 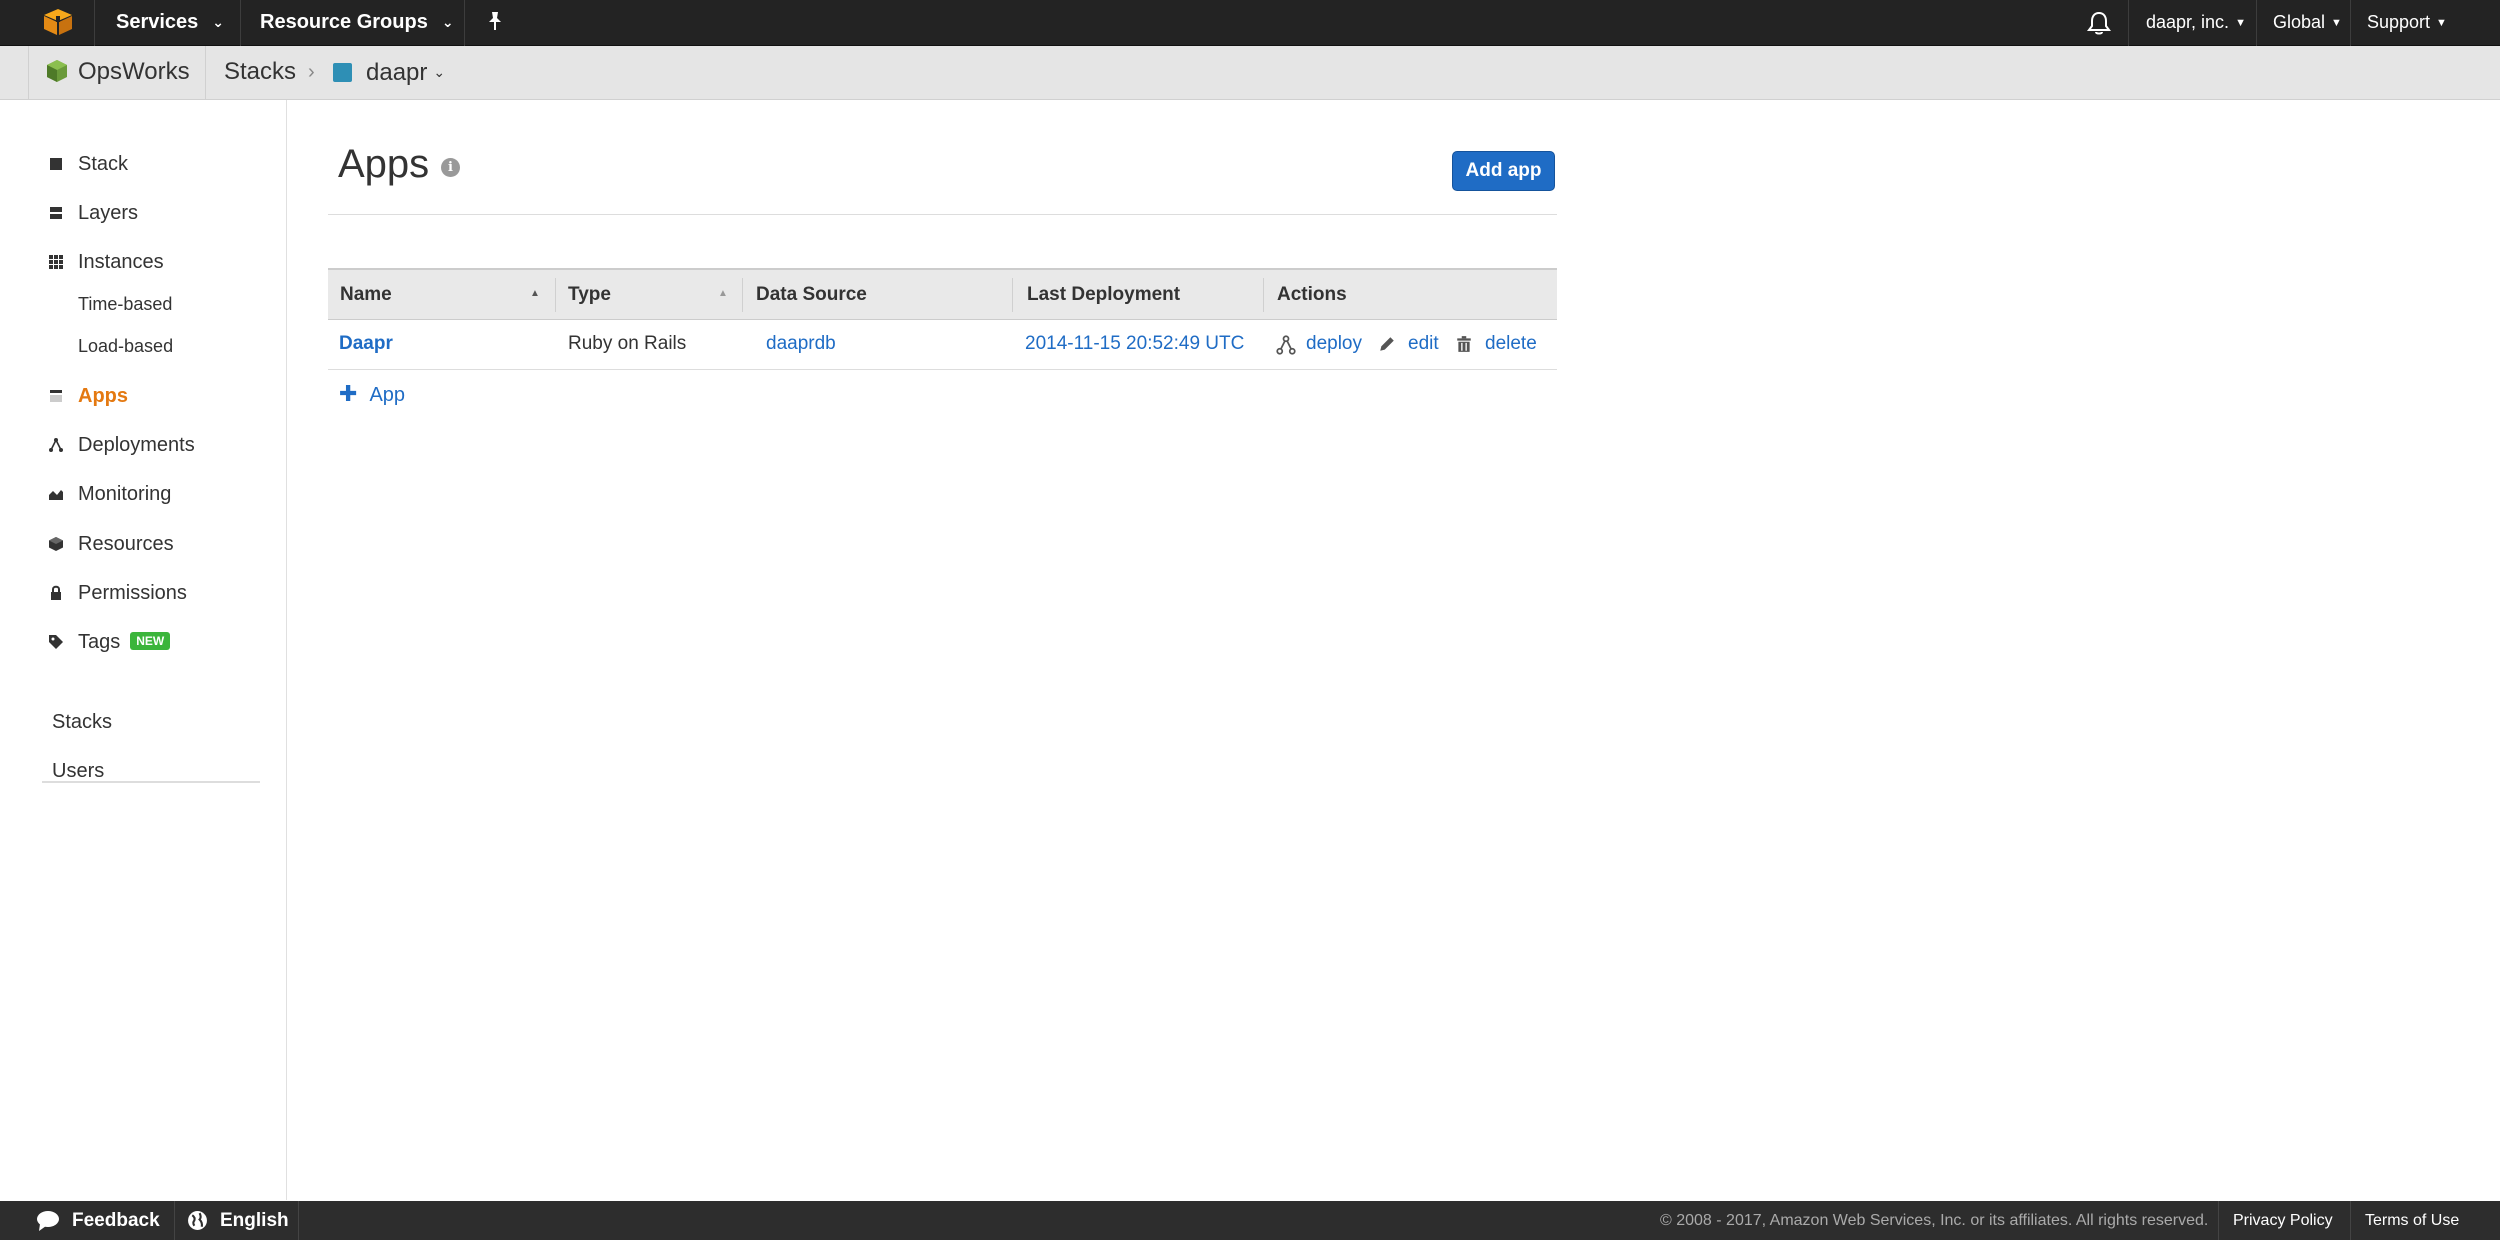 I want to click on sidebar-subitem-load-based: Load-based, so click(x=125, y=346).